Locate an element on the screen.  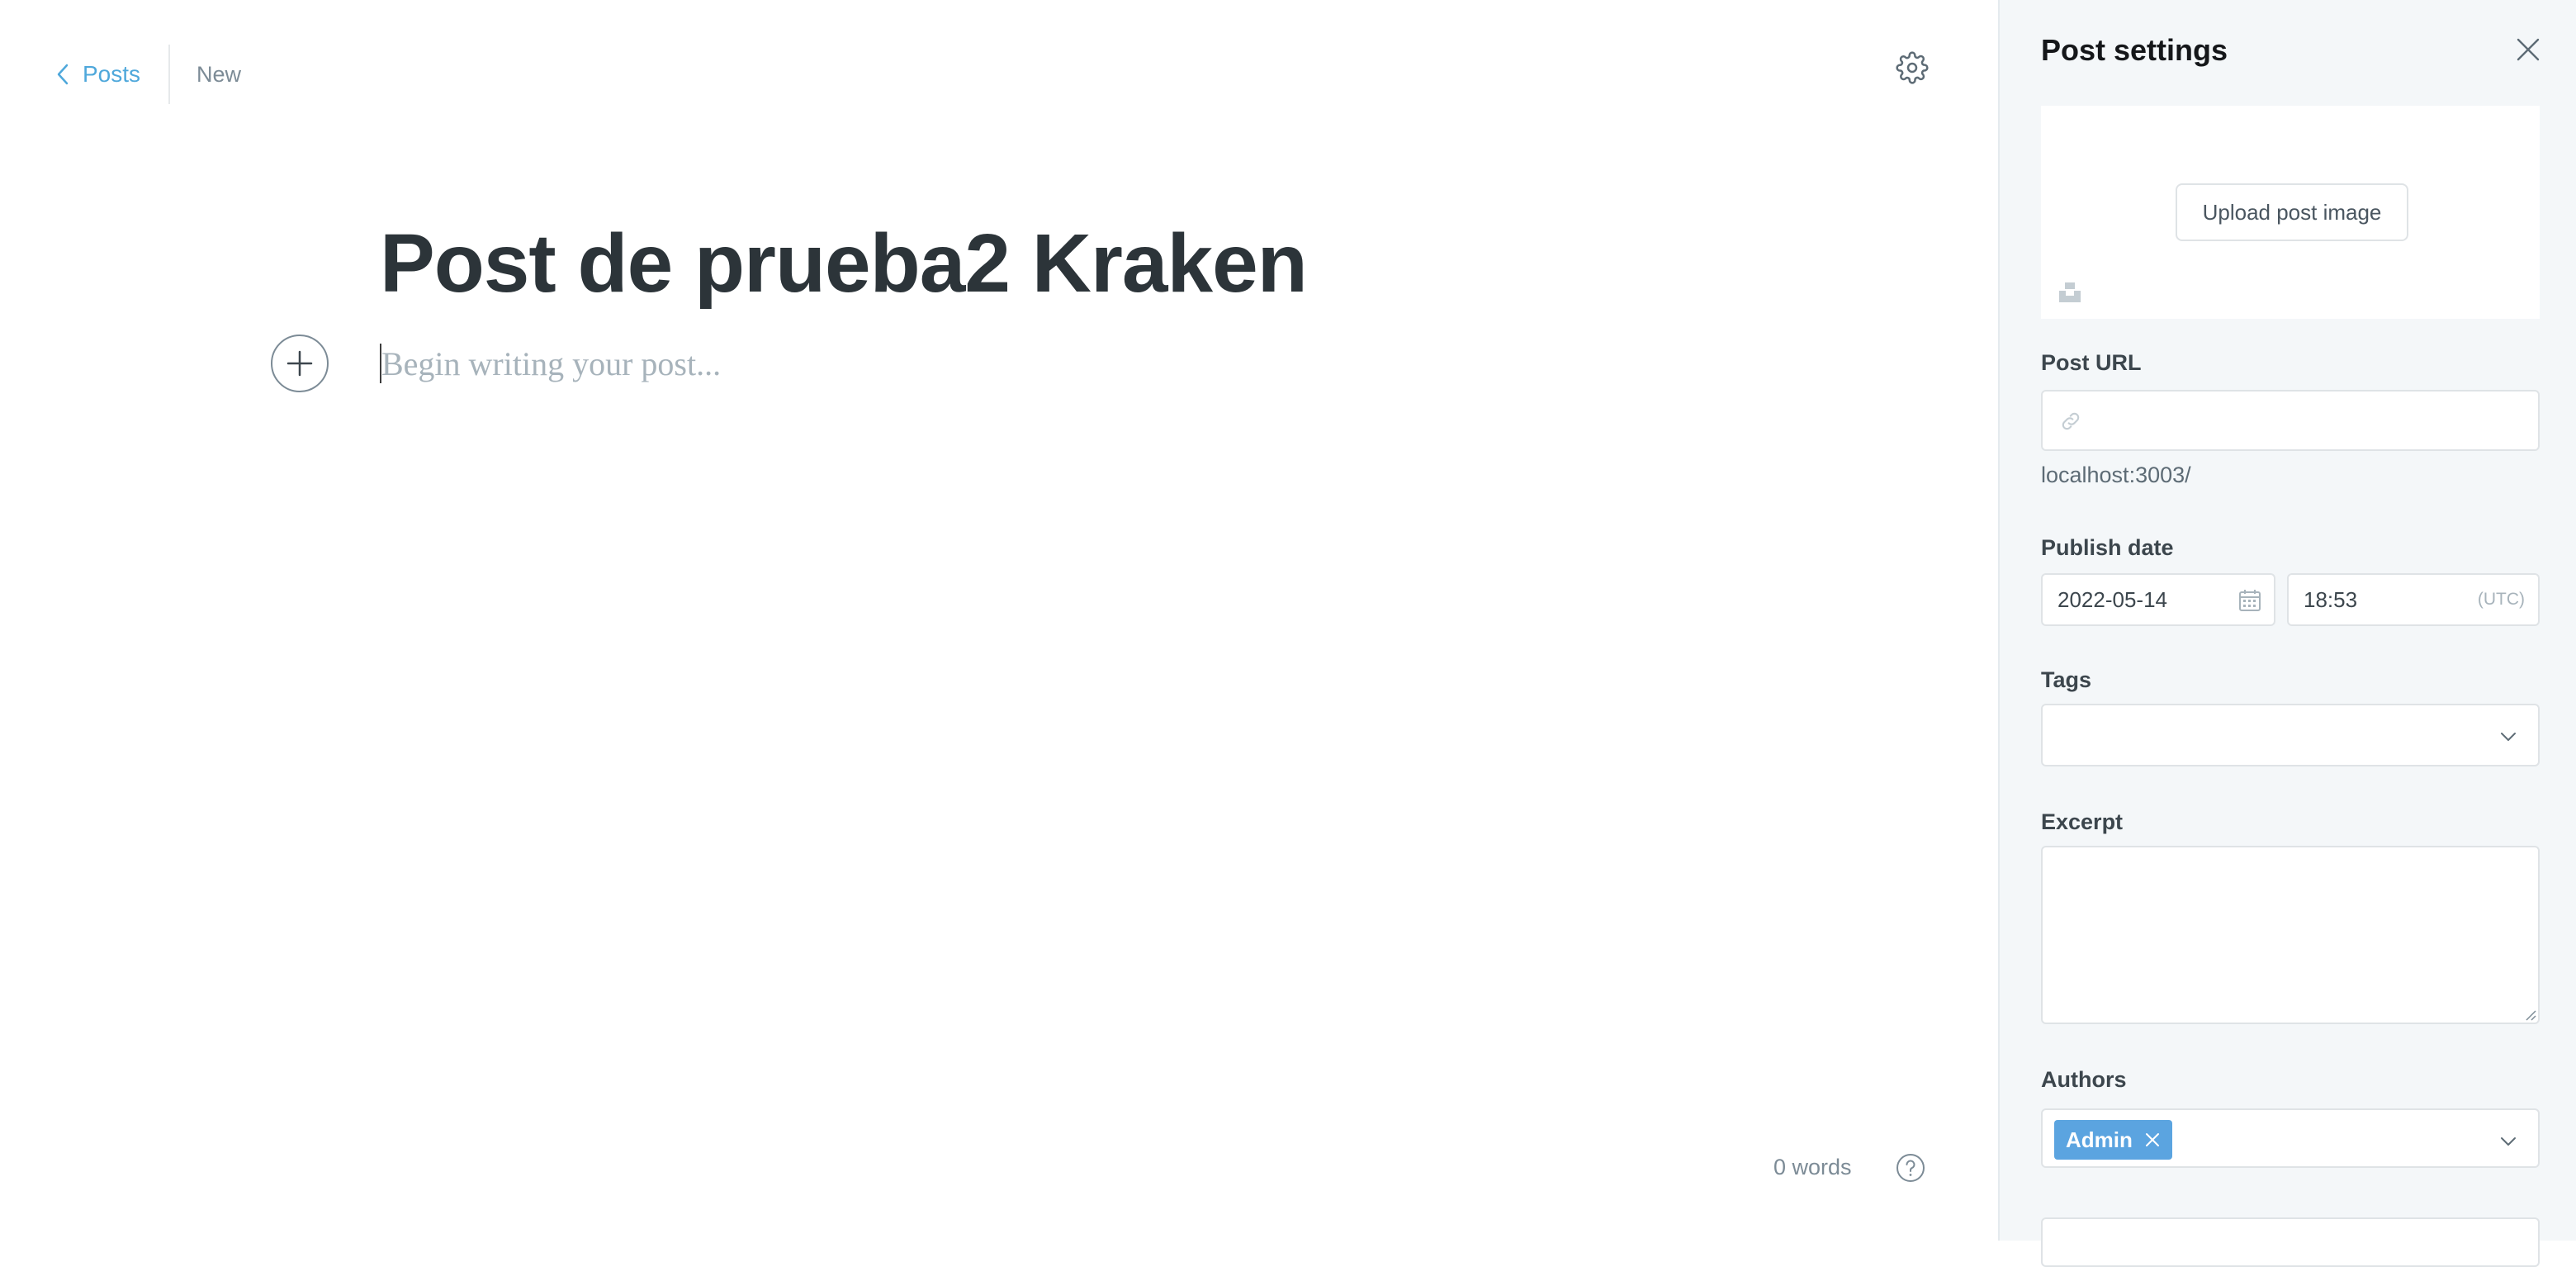
chevron-left-icon is located at coordinates (63, 75).